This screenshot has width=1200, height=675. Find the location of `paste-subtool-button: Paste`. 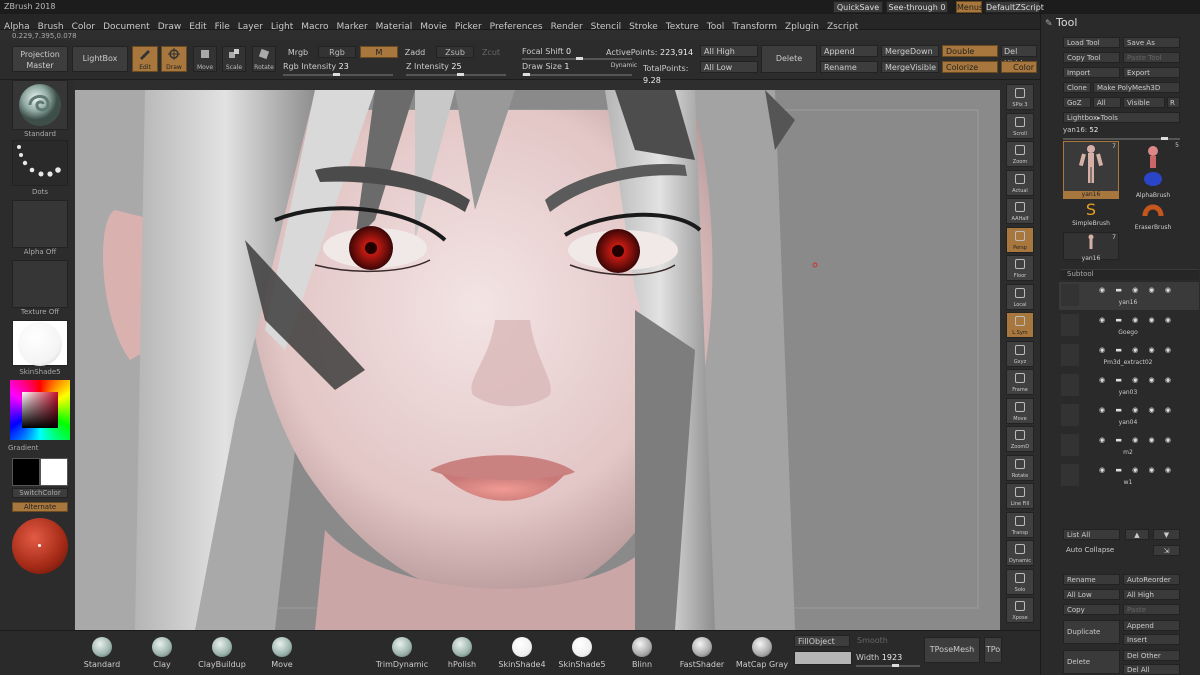

paste-subtool-button: Paste is located at coordinates (1151, 609).